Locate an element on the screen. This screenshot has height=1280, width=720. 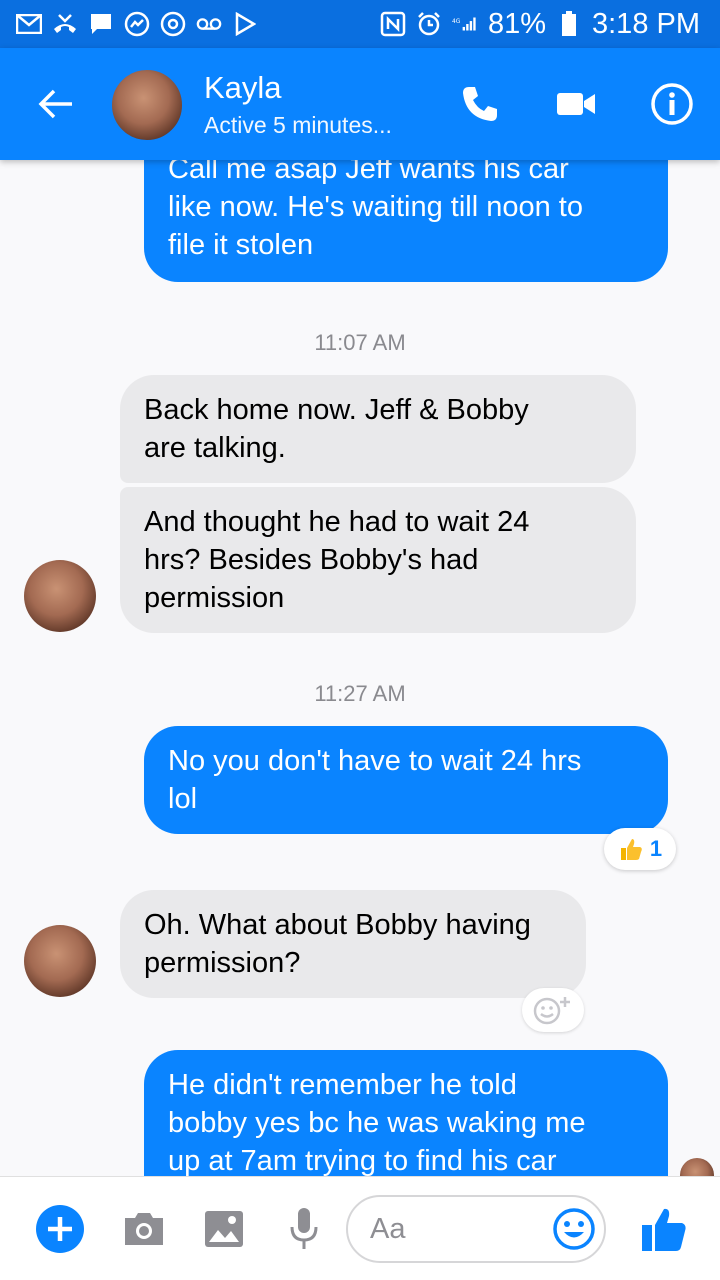
message-line: bobby yes bc he was waking me is located at coordinates (377, 1123).